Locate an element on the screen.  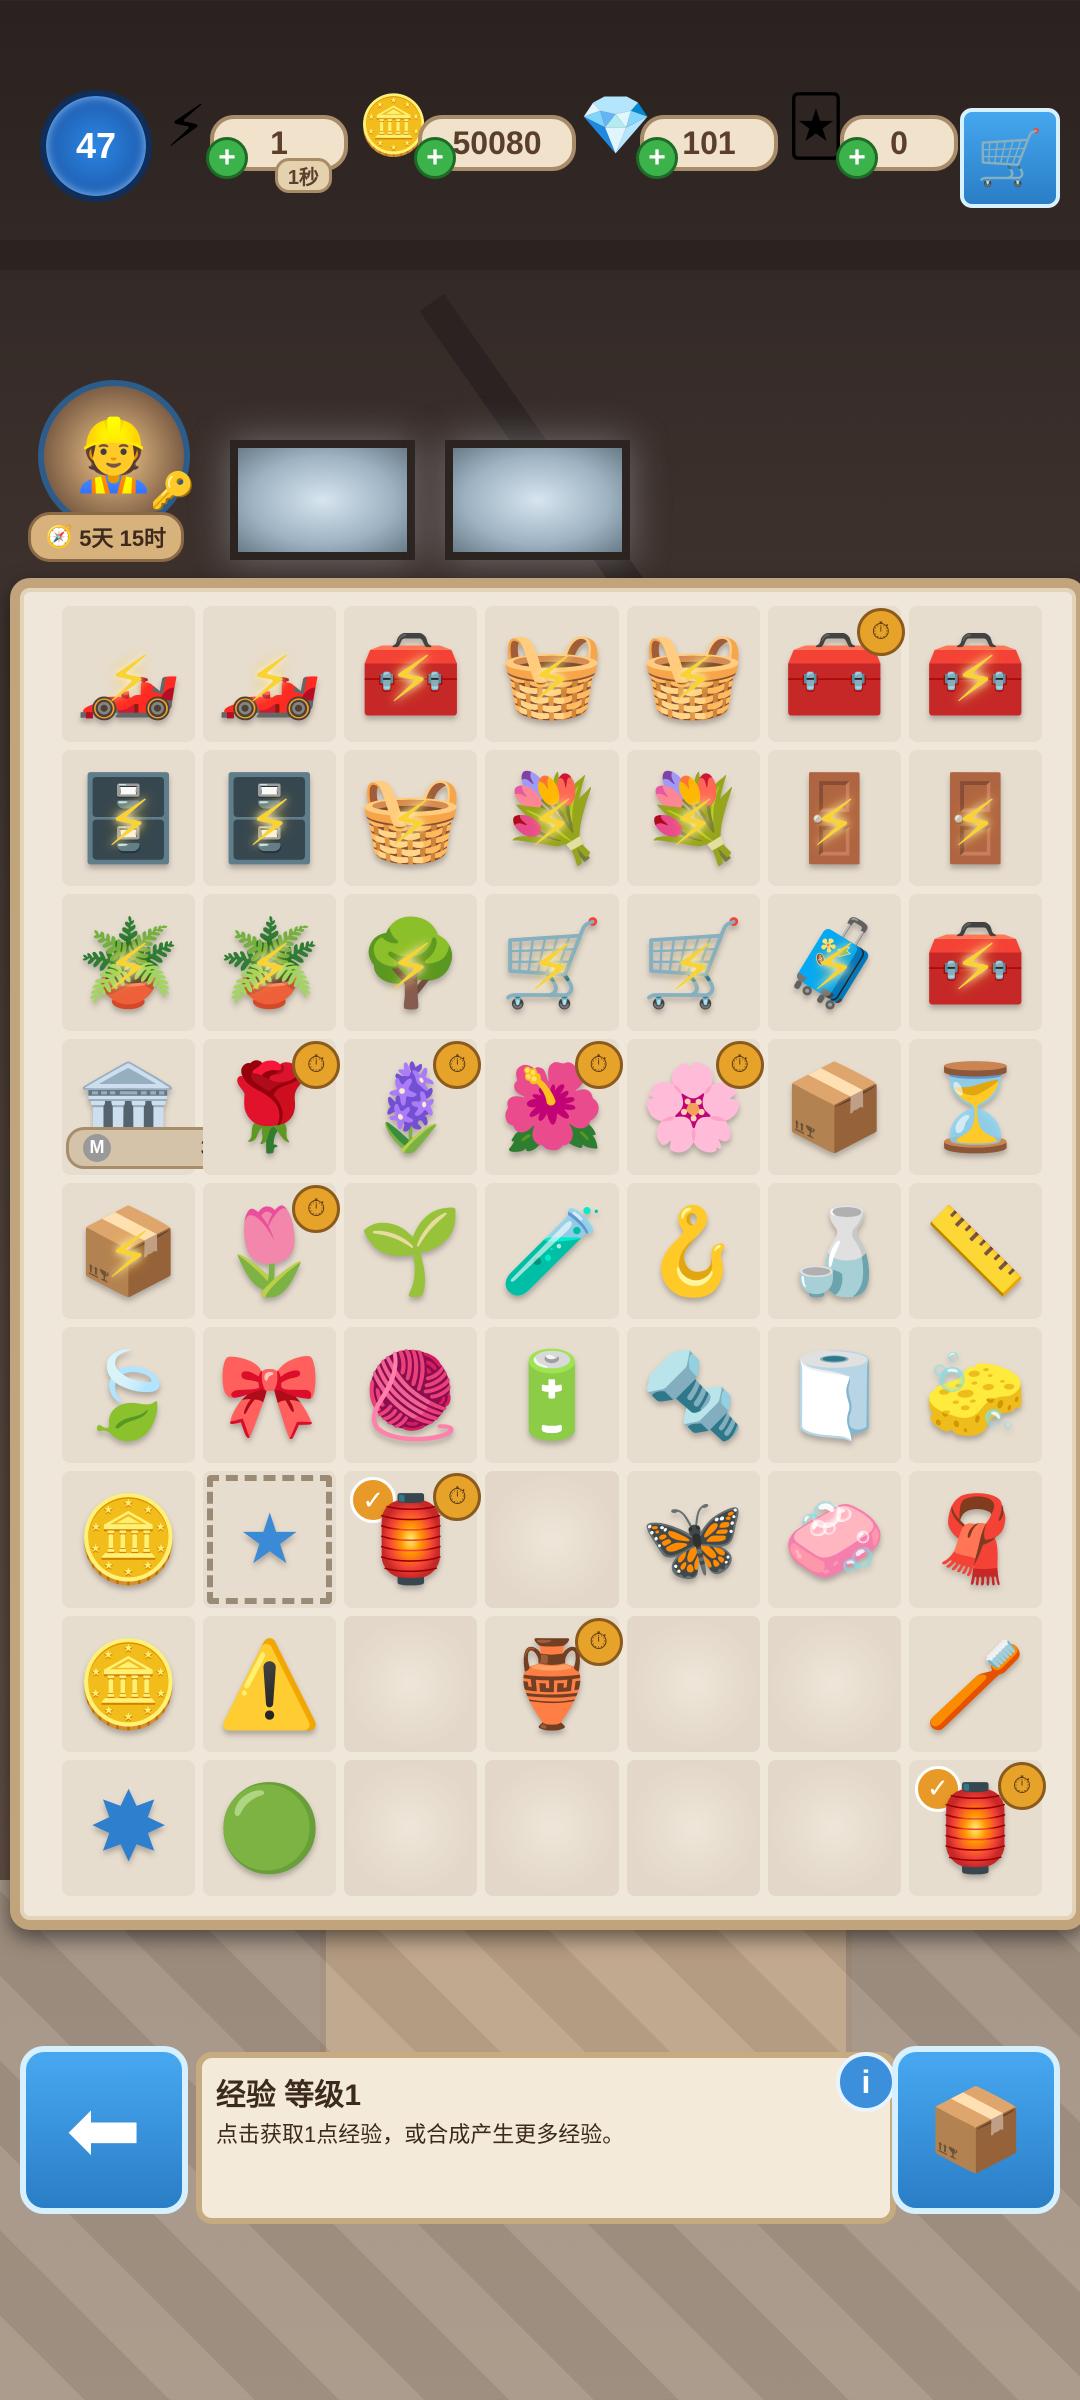
tile-peonies: 🌺 ⏱ is located at coordinates (554, 1106).